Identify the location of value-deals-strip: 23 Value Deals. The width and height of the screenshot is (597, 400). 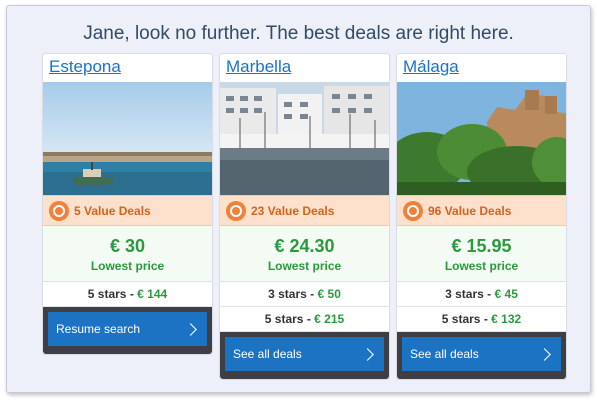
(304, 210).